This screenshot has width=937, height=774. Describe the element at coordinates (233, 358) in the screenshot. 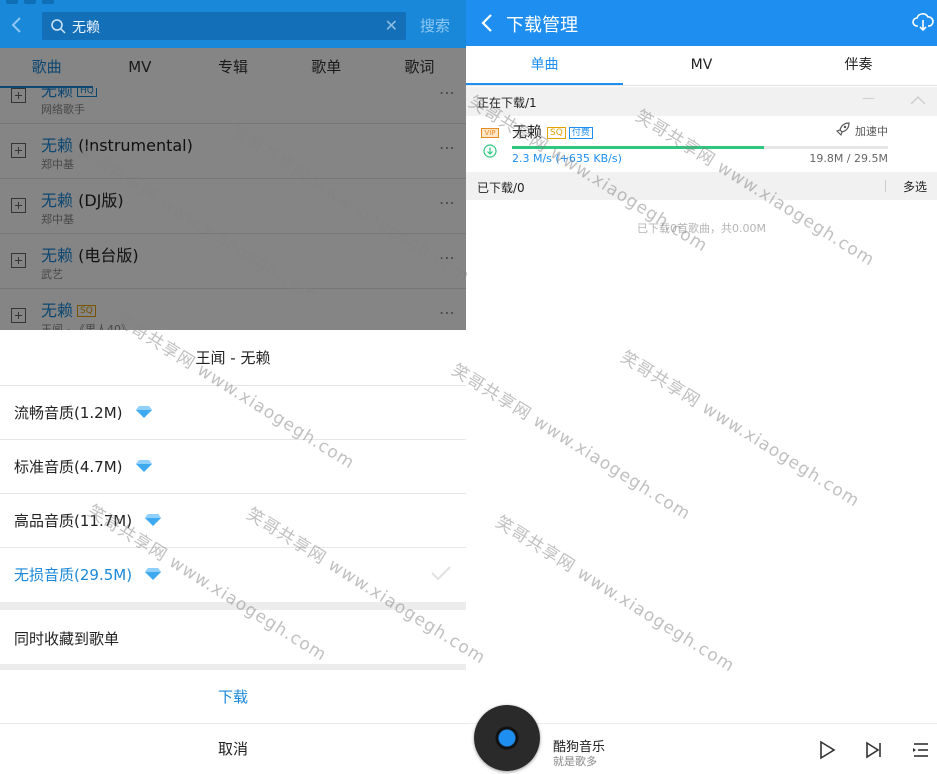

I see `sheet-title: 王闻 - 无赖` at that location.